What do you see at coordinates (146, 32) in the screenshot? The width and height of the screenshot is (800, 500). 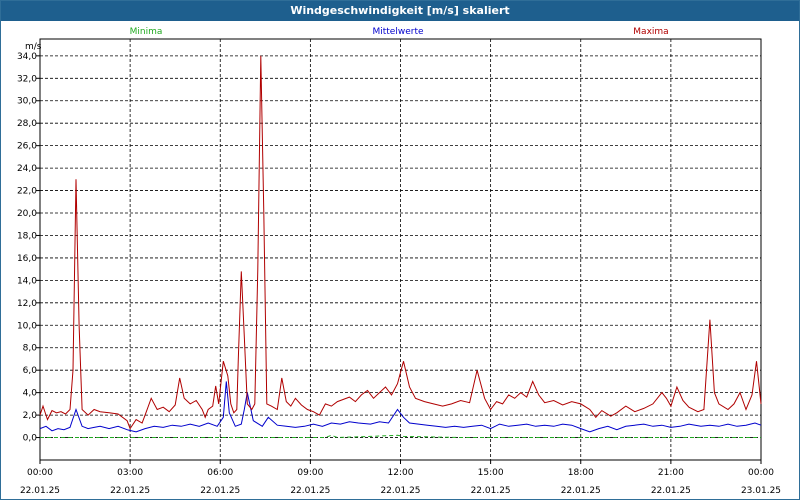 I see `legend-minima: Minima` at bounding box center [146, 32].